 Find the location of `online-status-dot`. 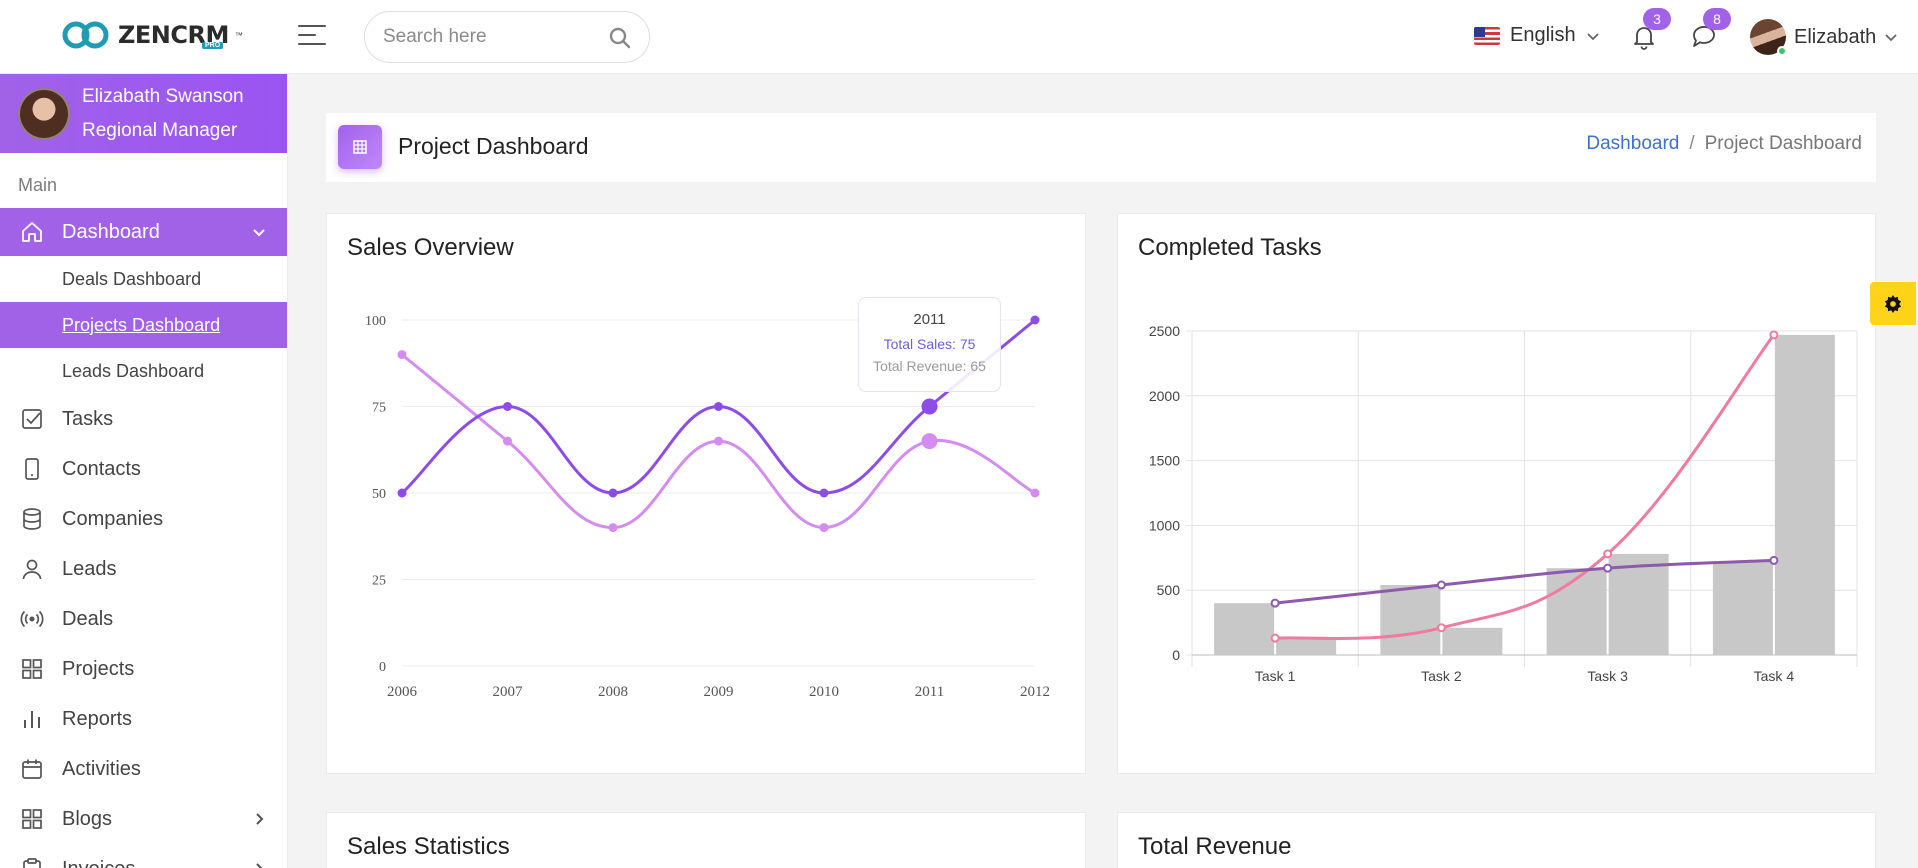

online-status-dot is located at coordinates (1782, 51).